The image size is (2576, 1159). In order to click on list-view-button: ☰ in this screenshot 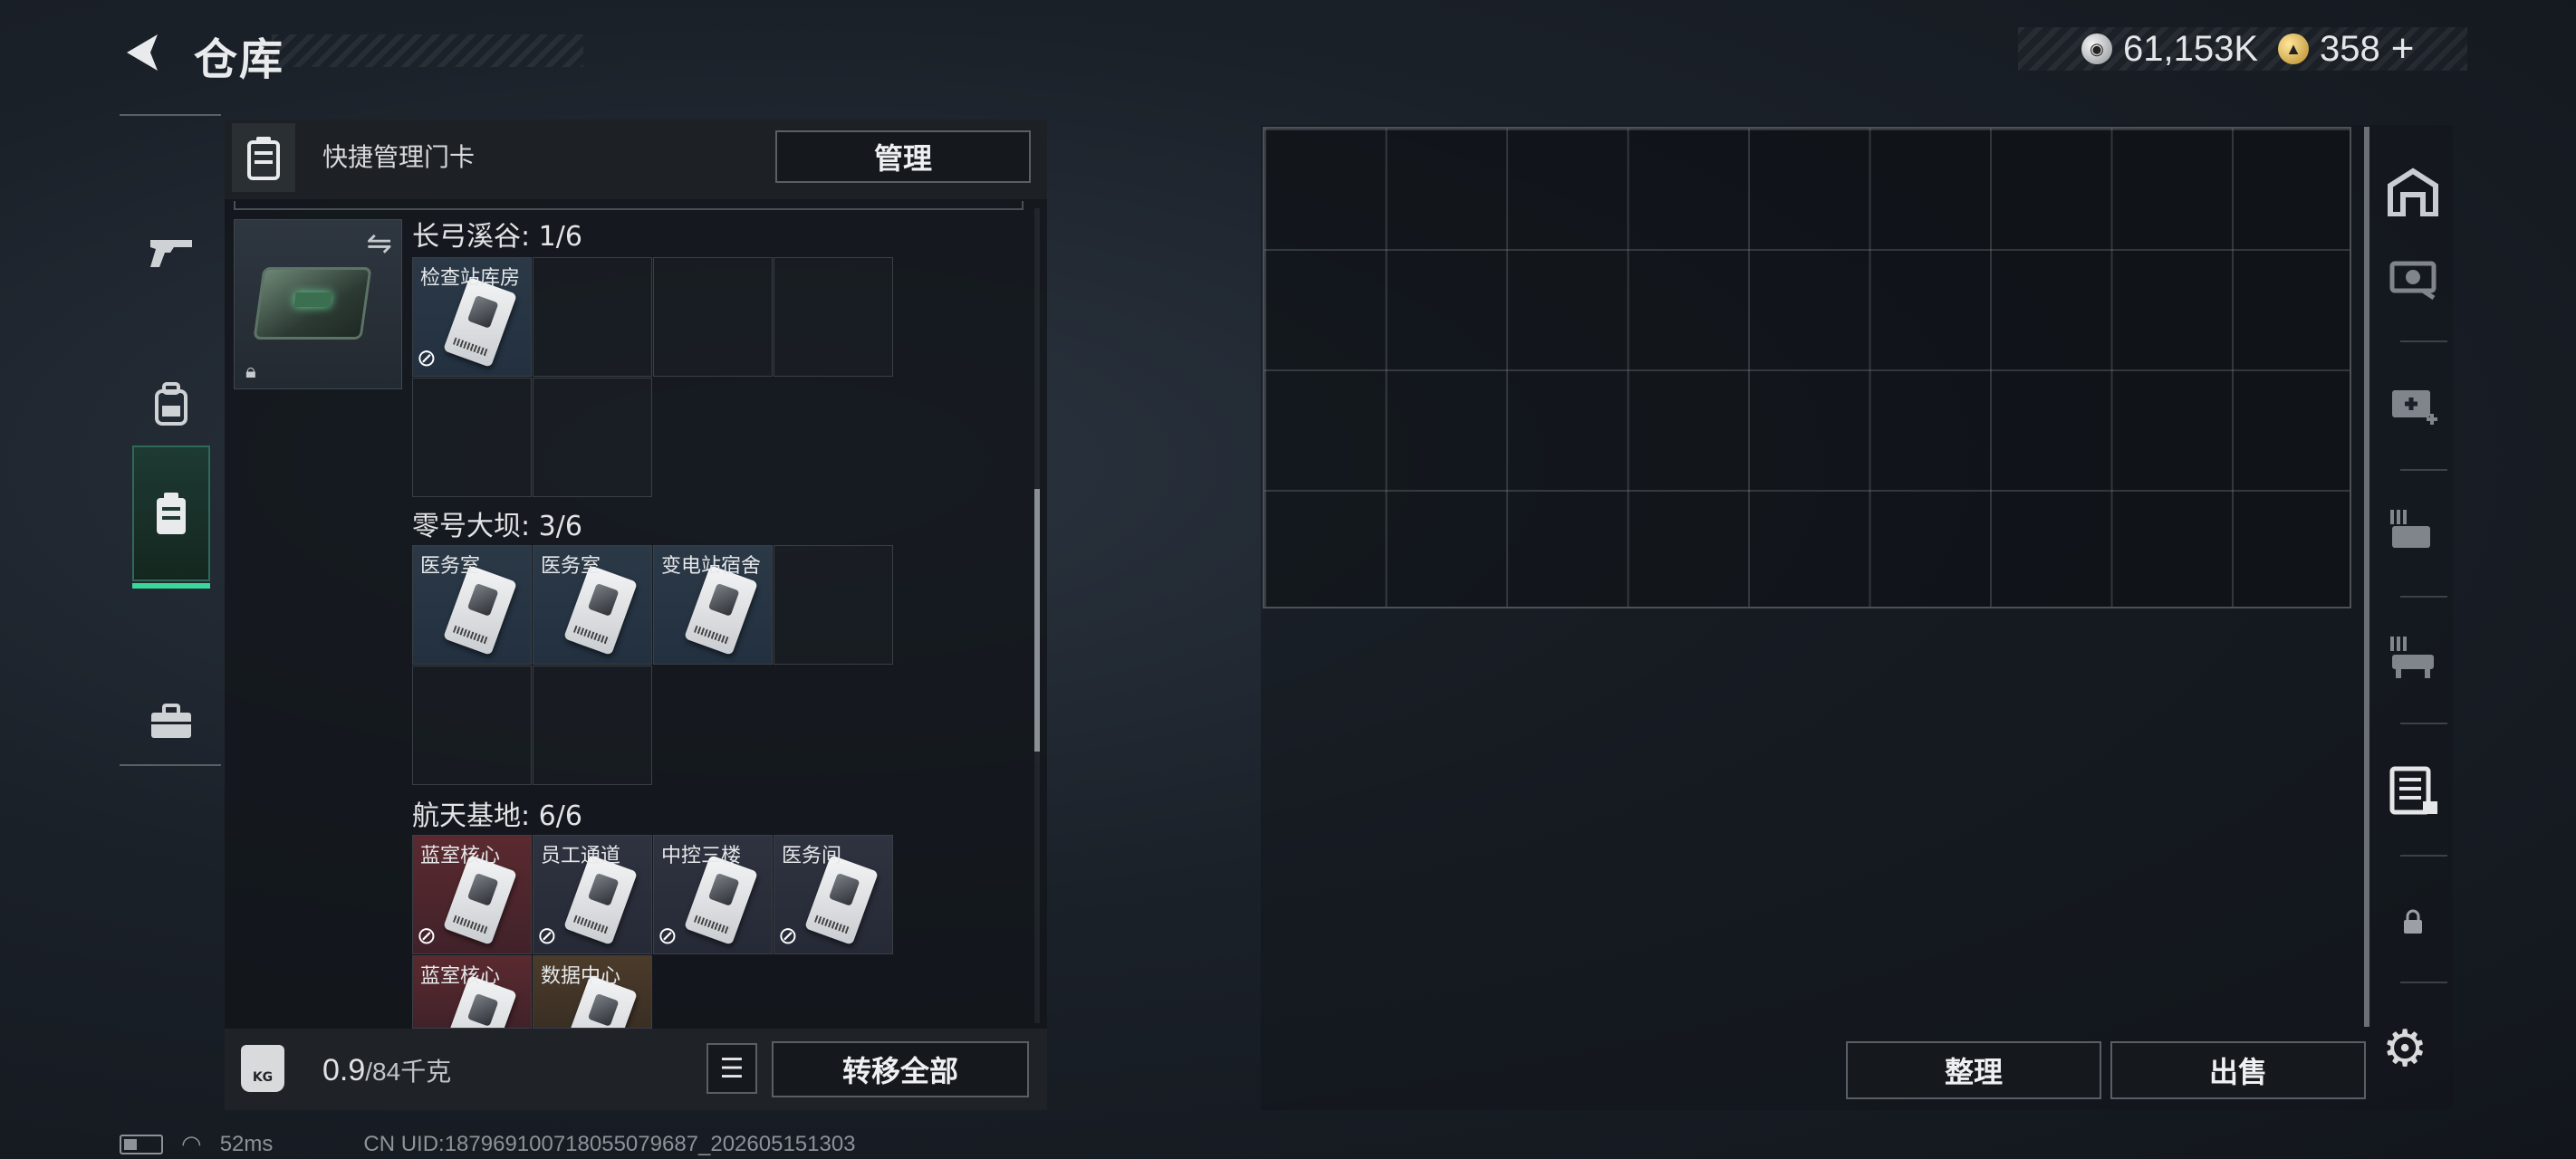, I will do `click(731, 1068)`.